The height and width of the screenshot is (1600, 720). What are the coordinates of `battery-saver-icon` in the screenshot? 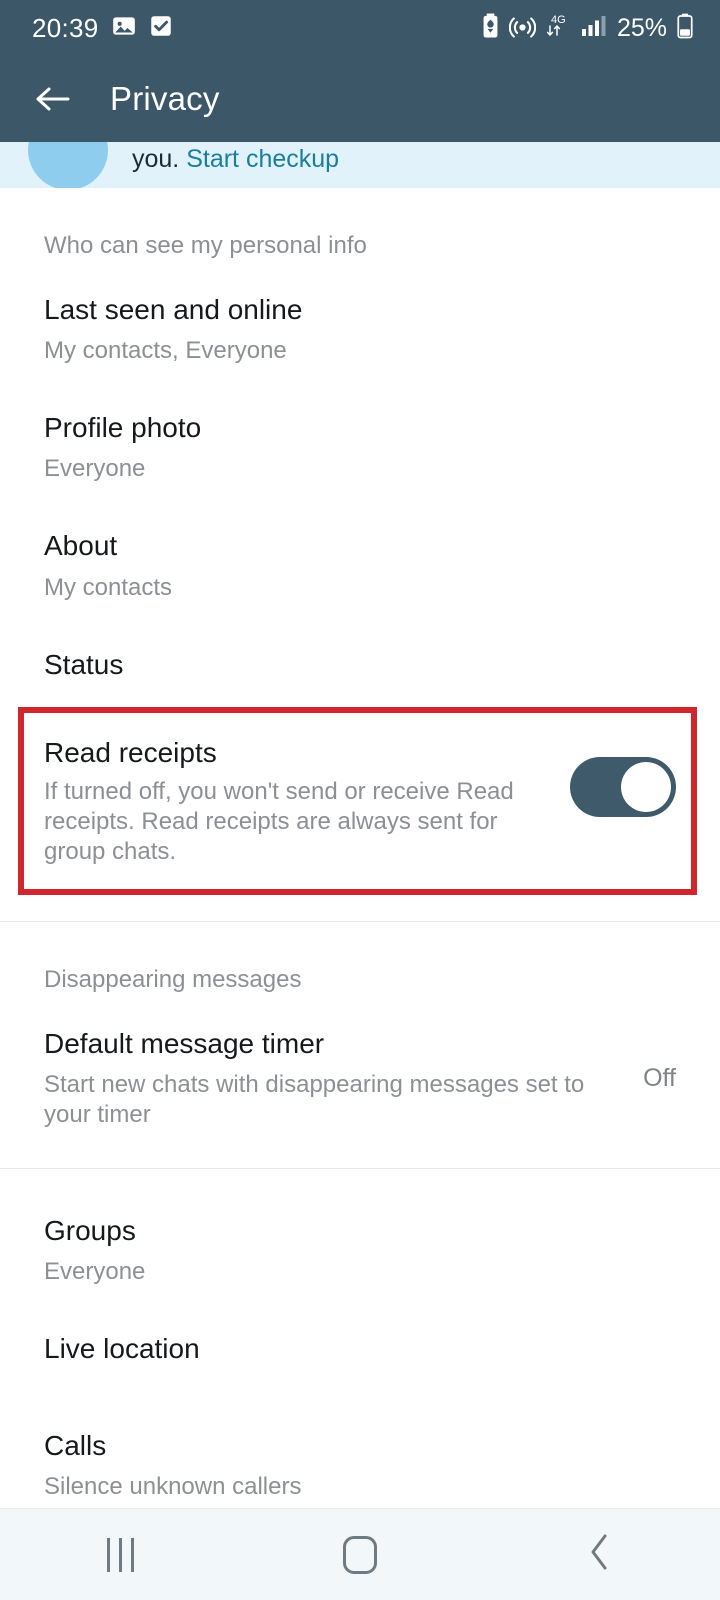 It's located at (490, 28).